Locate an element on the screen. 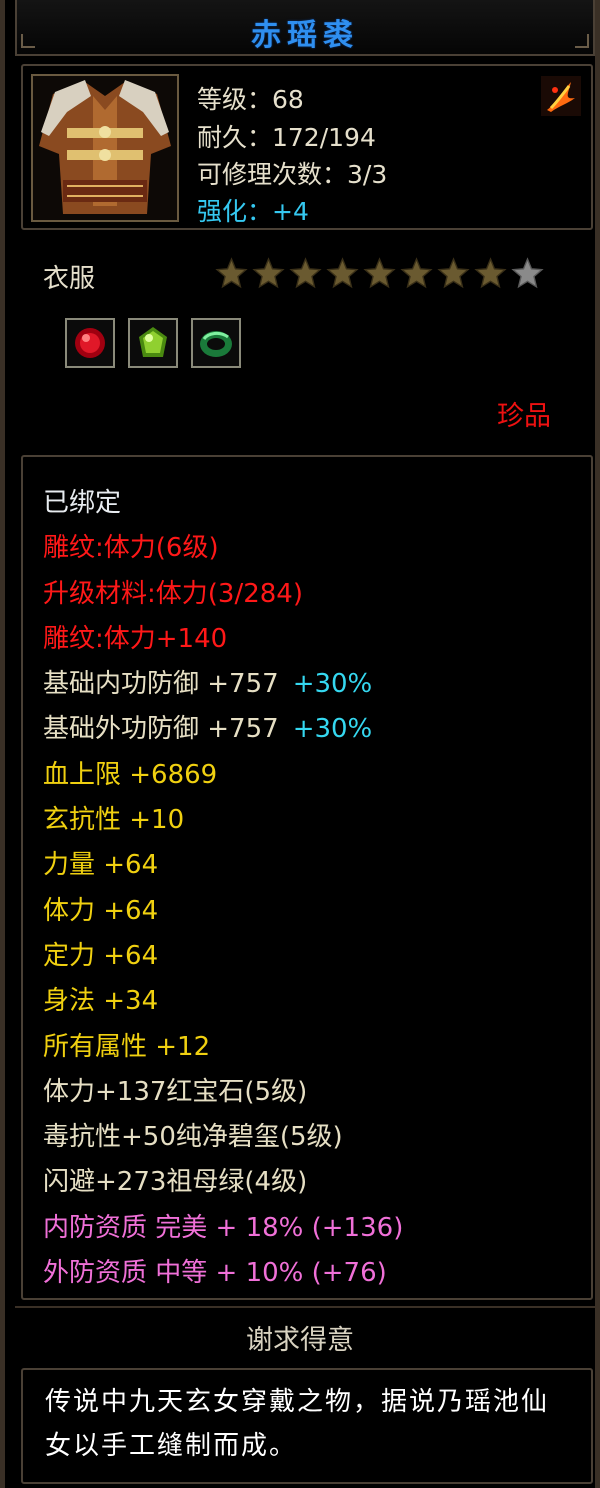 Image resolution: width=600 pixels, height=1488 pixels. title-bar: 赤瑶裘 is located at coordinates (305, 28).